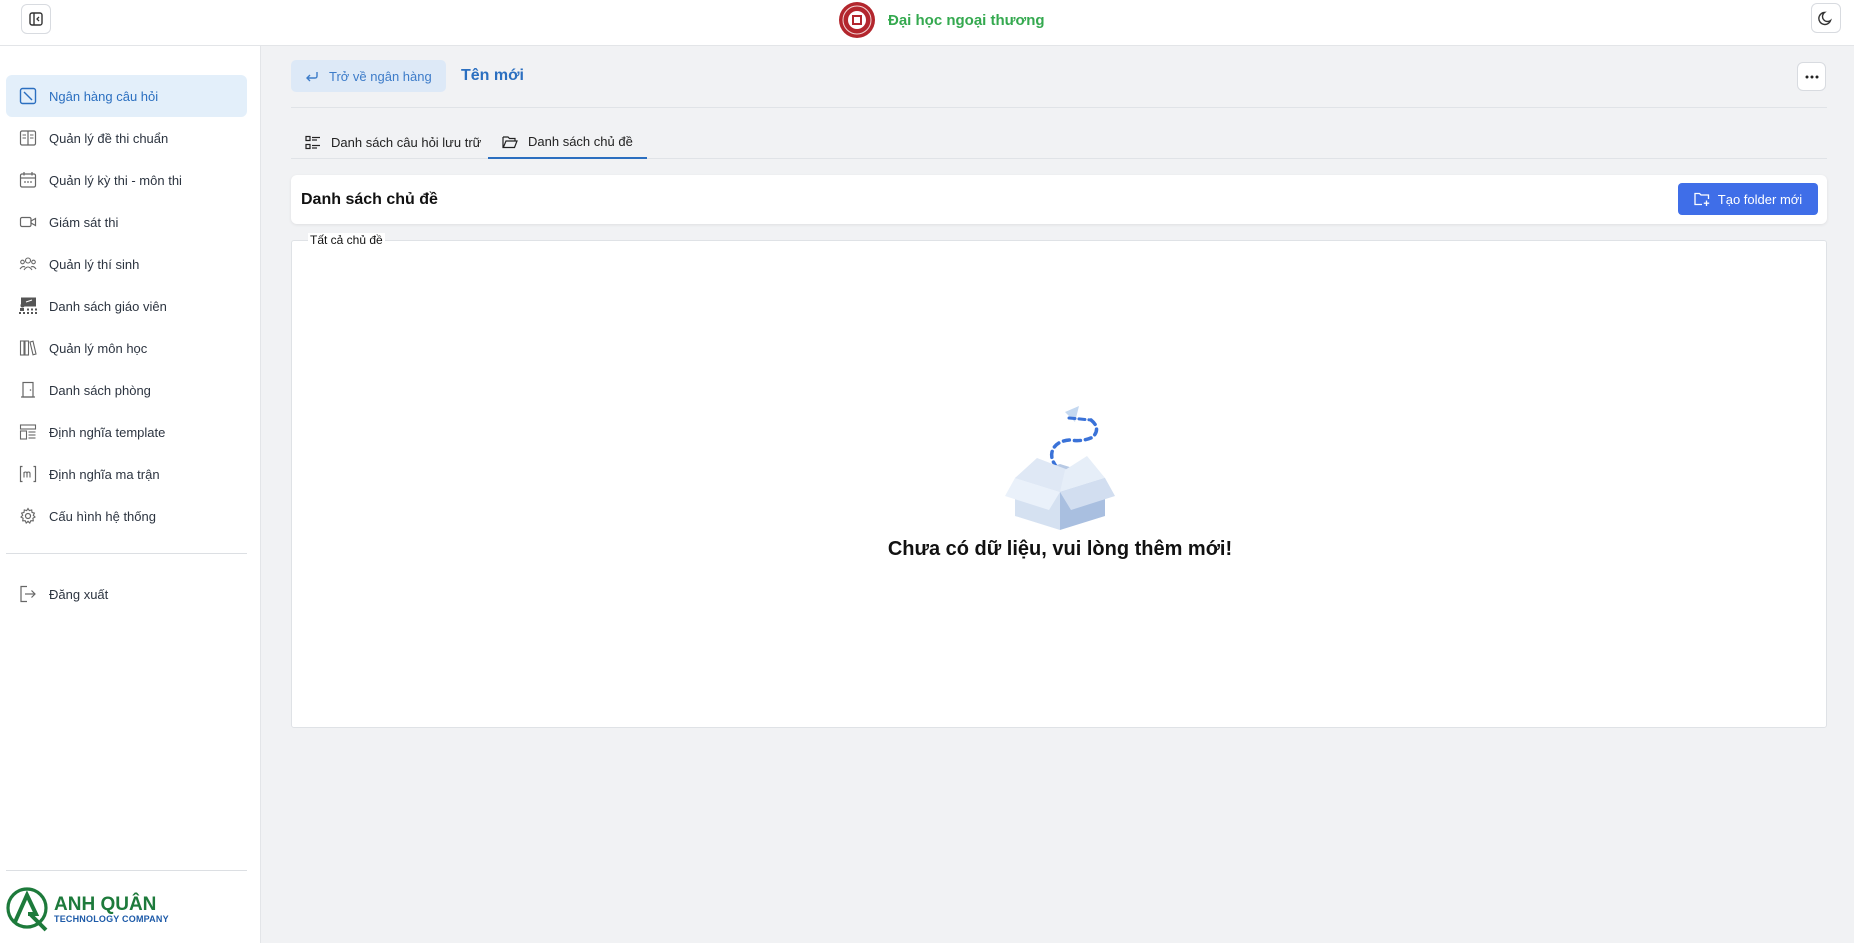 The image size is (1854, 943). What do you see at coordinates (312, 142) in the screenshot?
I see `list-icon` at bounding box center [312, 142].